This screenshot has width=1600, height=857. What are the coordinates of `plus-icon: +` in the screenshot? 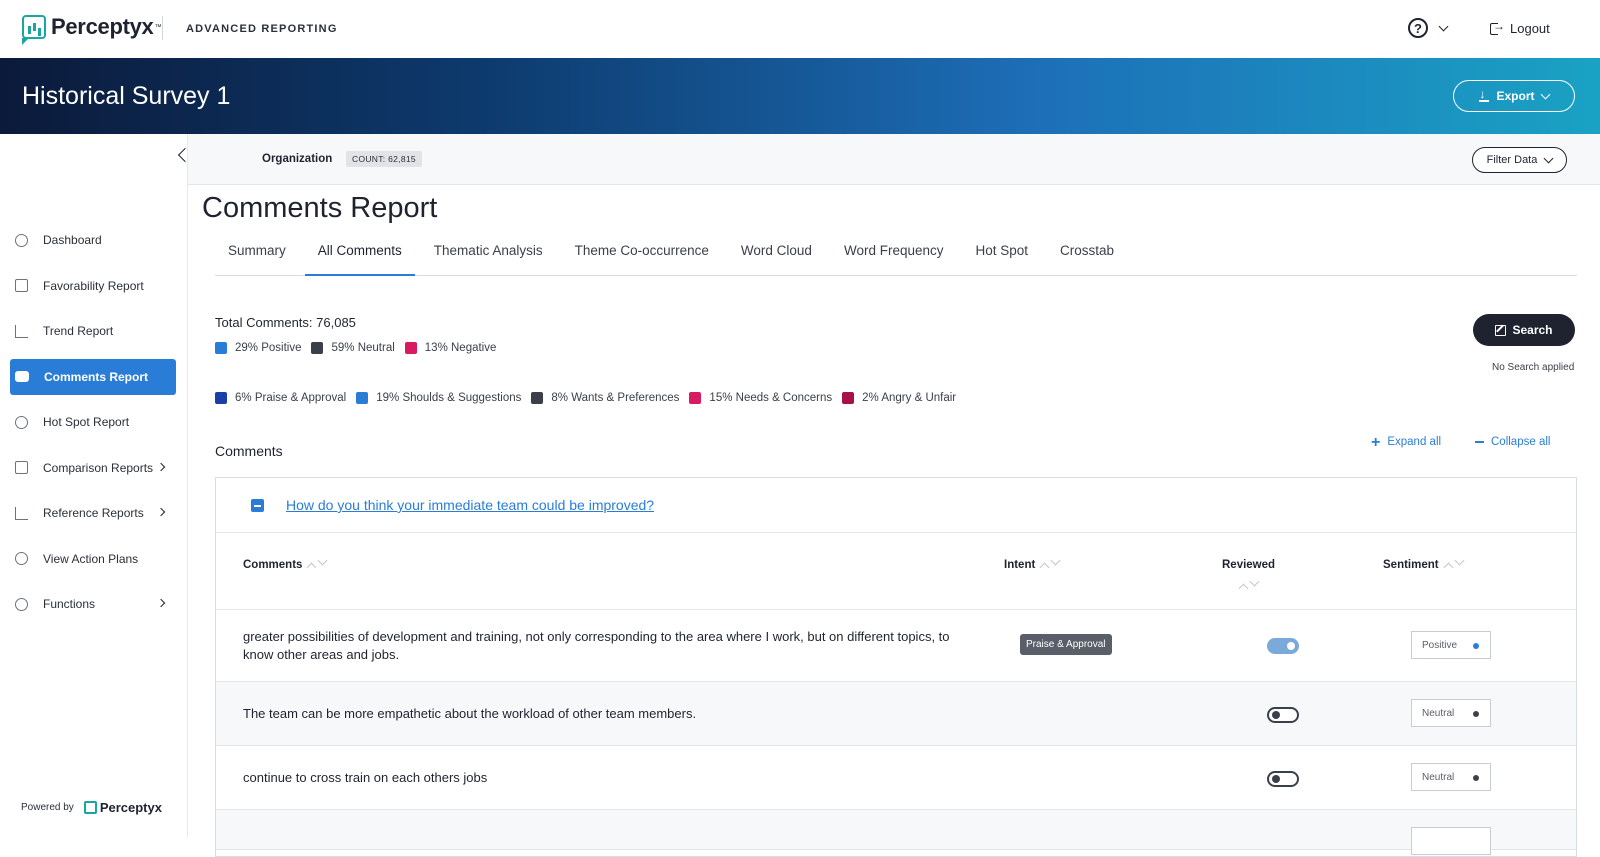 It's located at (1376, 442).